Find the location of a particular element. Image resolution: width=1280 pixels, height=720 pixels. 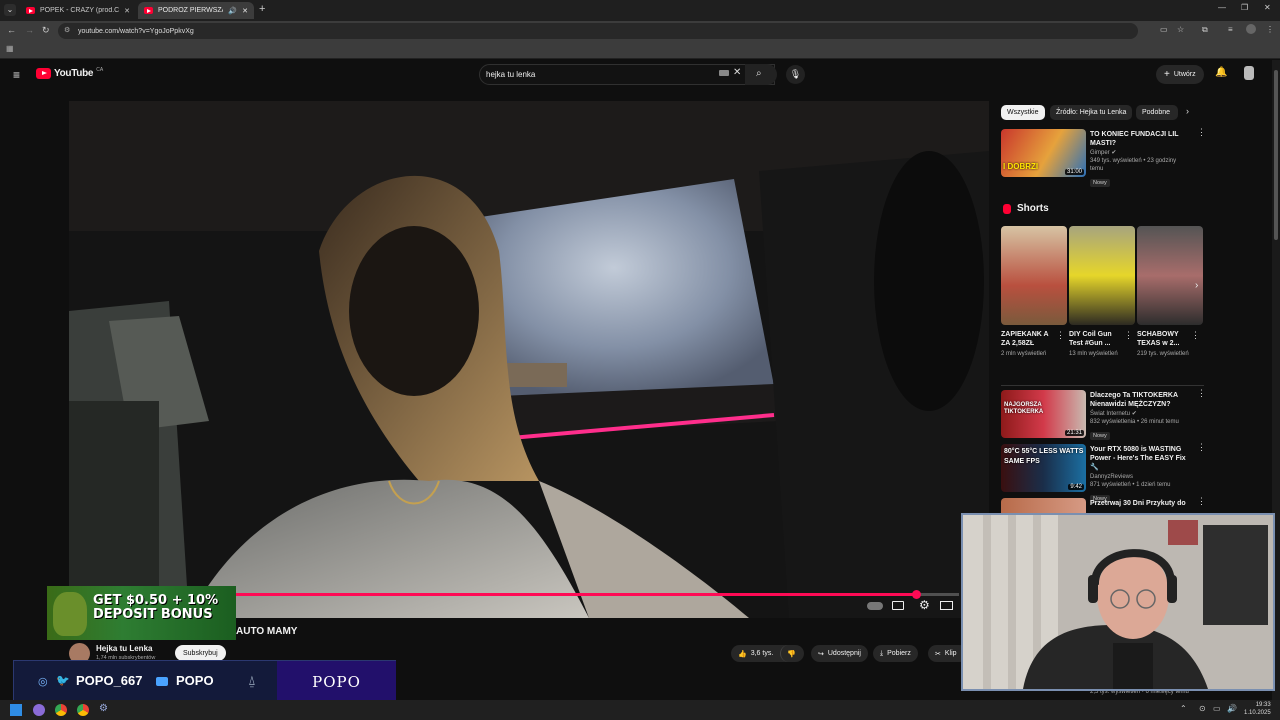

notifications-bell-icon: 🔔 is located at coordinates (1221, 72).